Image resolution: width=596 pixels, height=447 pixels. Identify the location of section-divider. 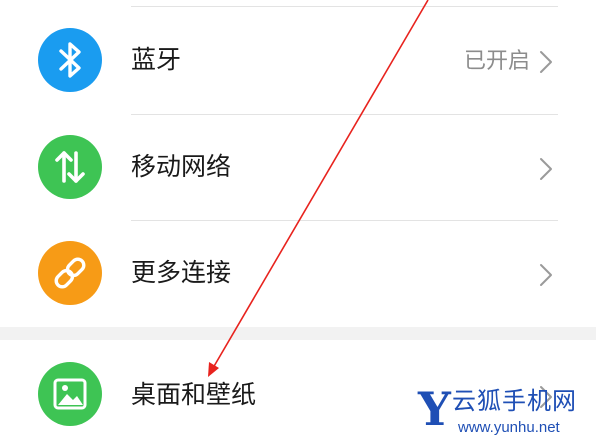
(298, 333).